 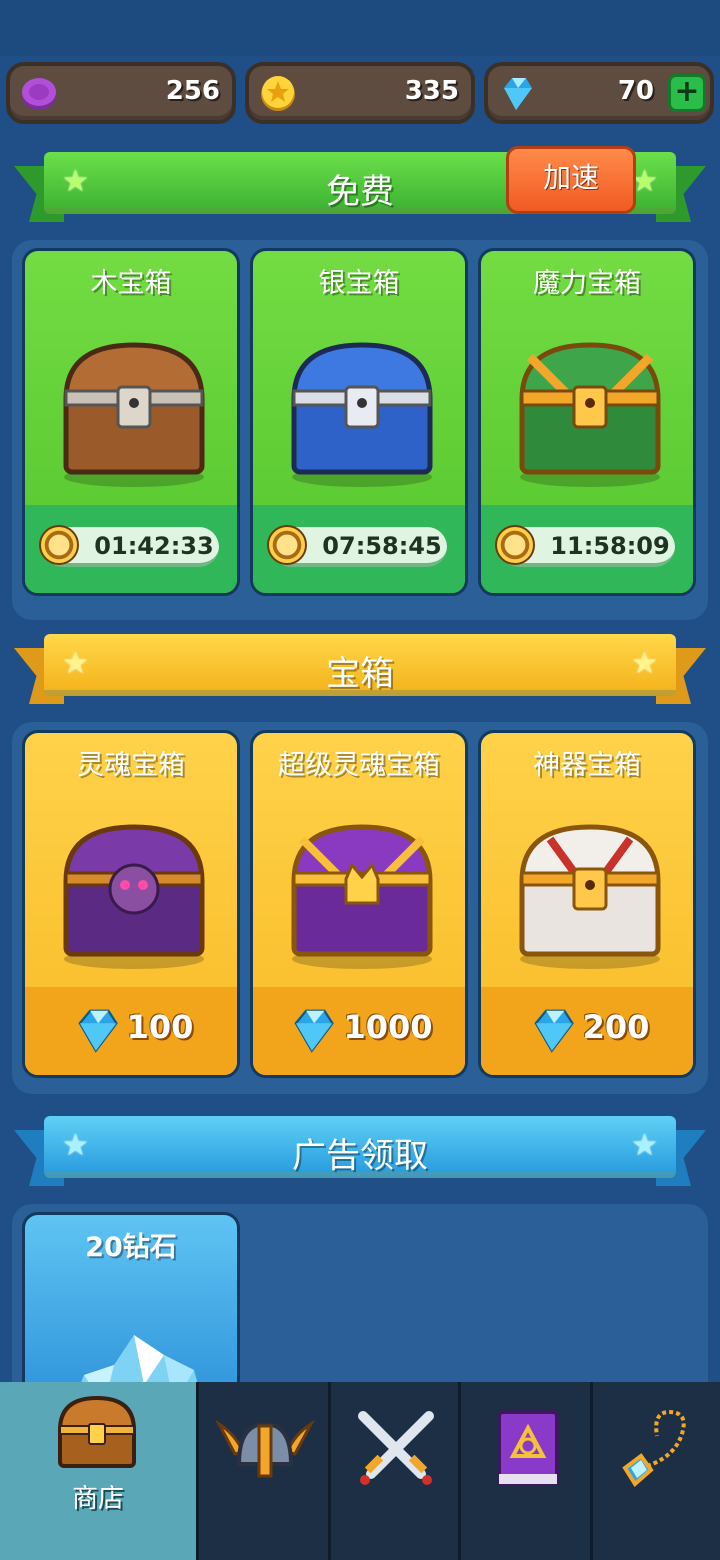 I want to click on wood-chest-card: 木宝箱 01:42:33, so click(x=131, y=422).